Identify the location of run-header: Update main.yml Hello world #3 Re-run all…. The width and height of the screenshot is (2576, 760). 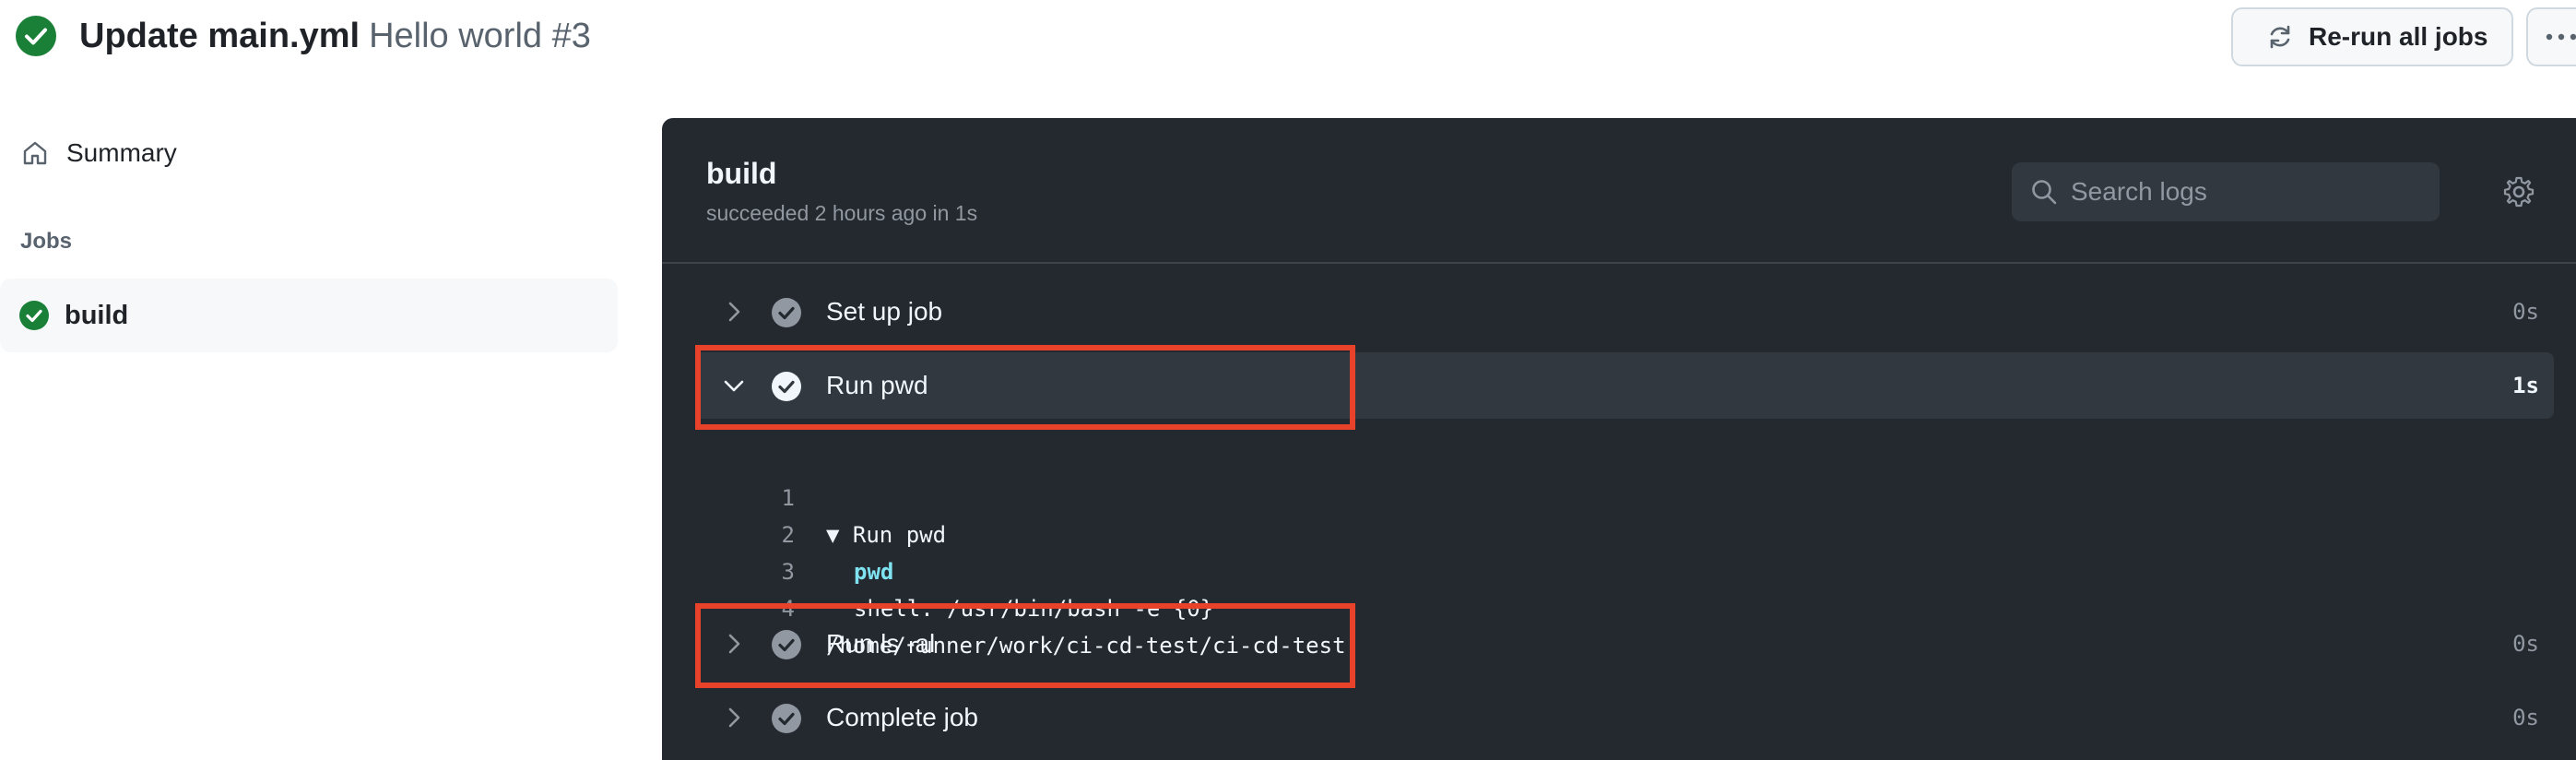
(1288, 37).